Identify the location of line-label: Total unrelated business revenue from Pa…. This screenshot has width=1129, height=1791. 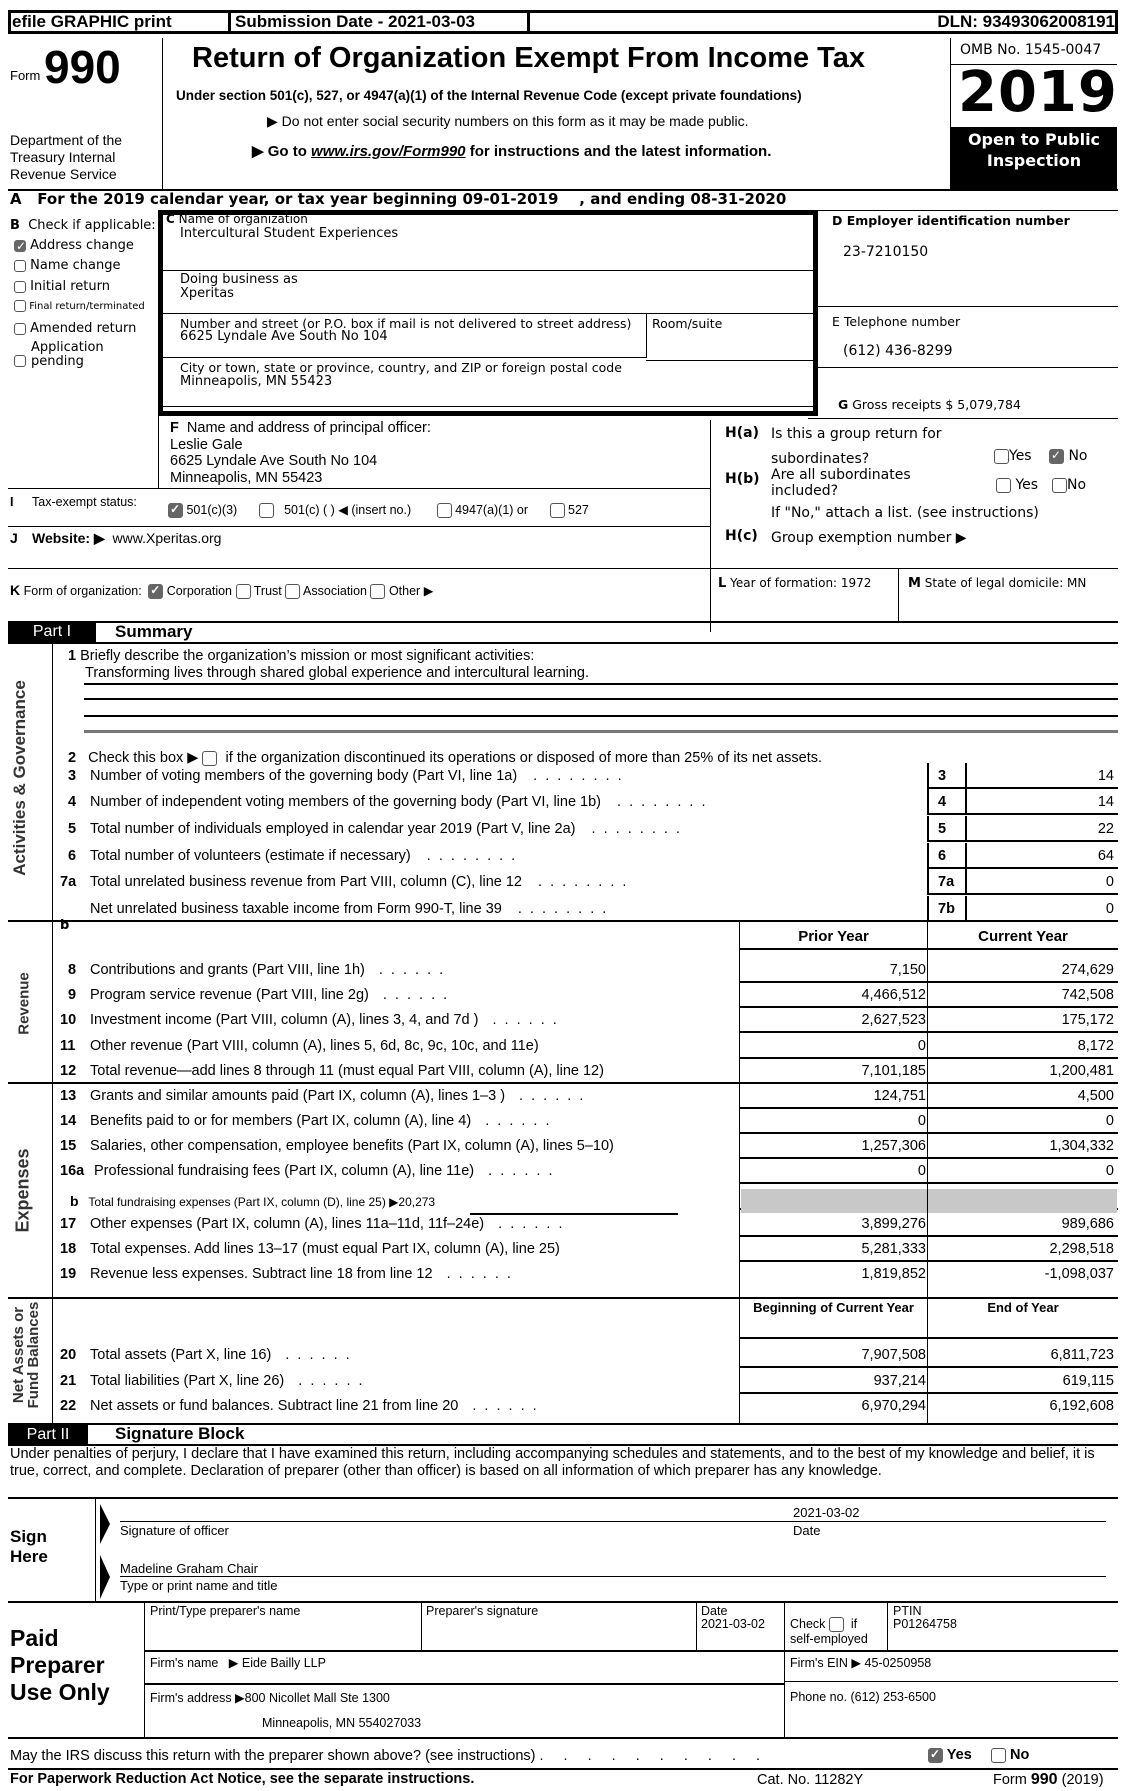
(359, 882).